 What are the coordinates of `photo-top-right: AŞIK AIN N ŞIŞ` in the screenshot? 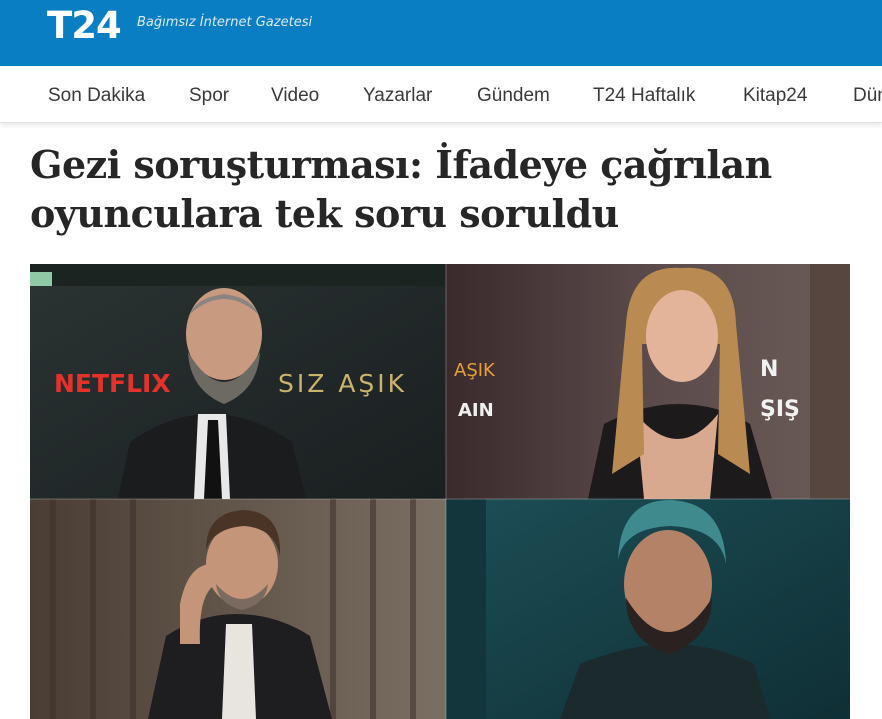 It's located at (648, 381).